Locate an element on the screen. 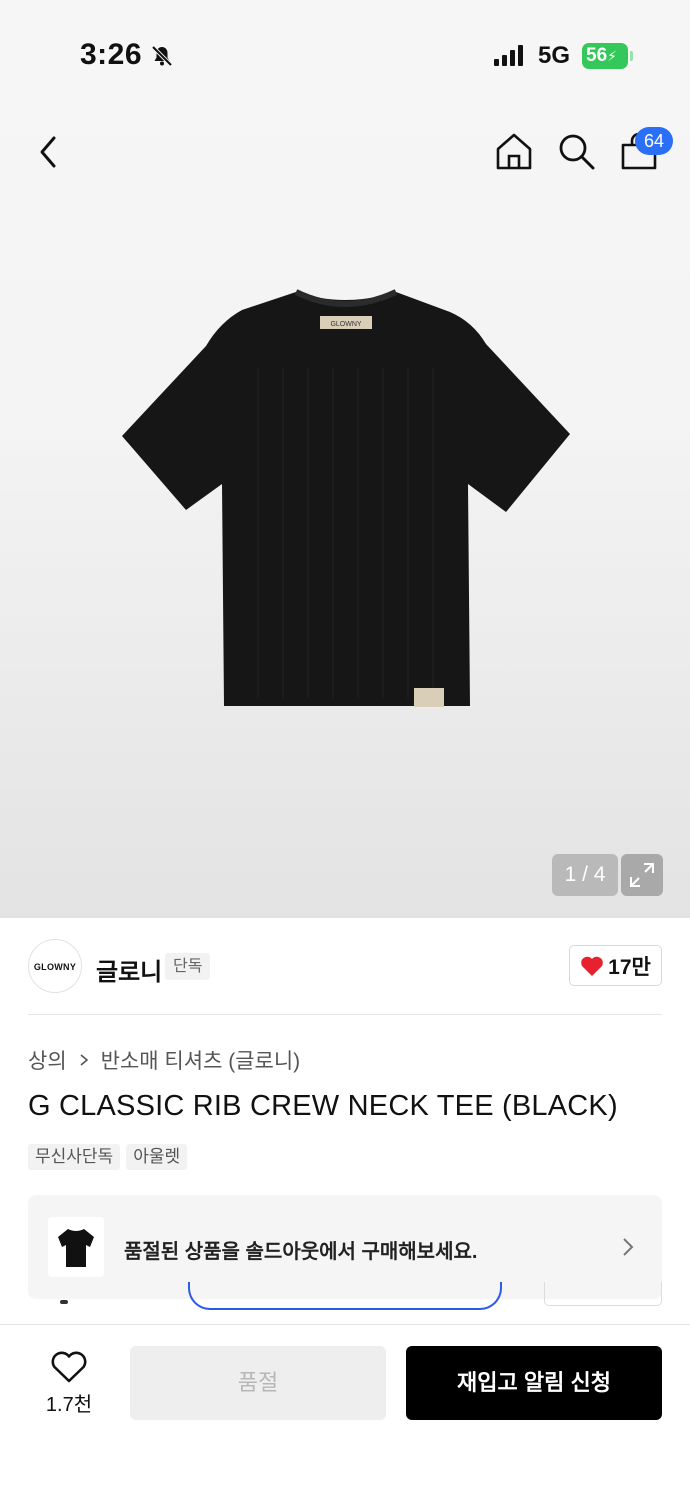 The image size is (690, 1500). home-icon is located at coordinates (514, 151).